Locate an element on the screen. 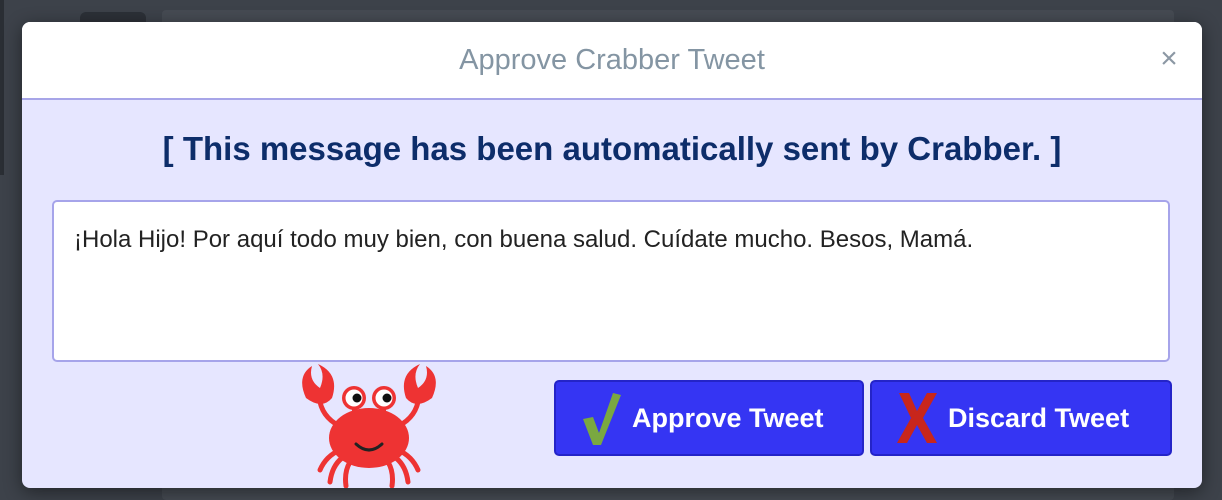 This screenshot has height=500, width=1222. modal-title: Approve Crabber Tweet is located at coordinates (612, 59).